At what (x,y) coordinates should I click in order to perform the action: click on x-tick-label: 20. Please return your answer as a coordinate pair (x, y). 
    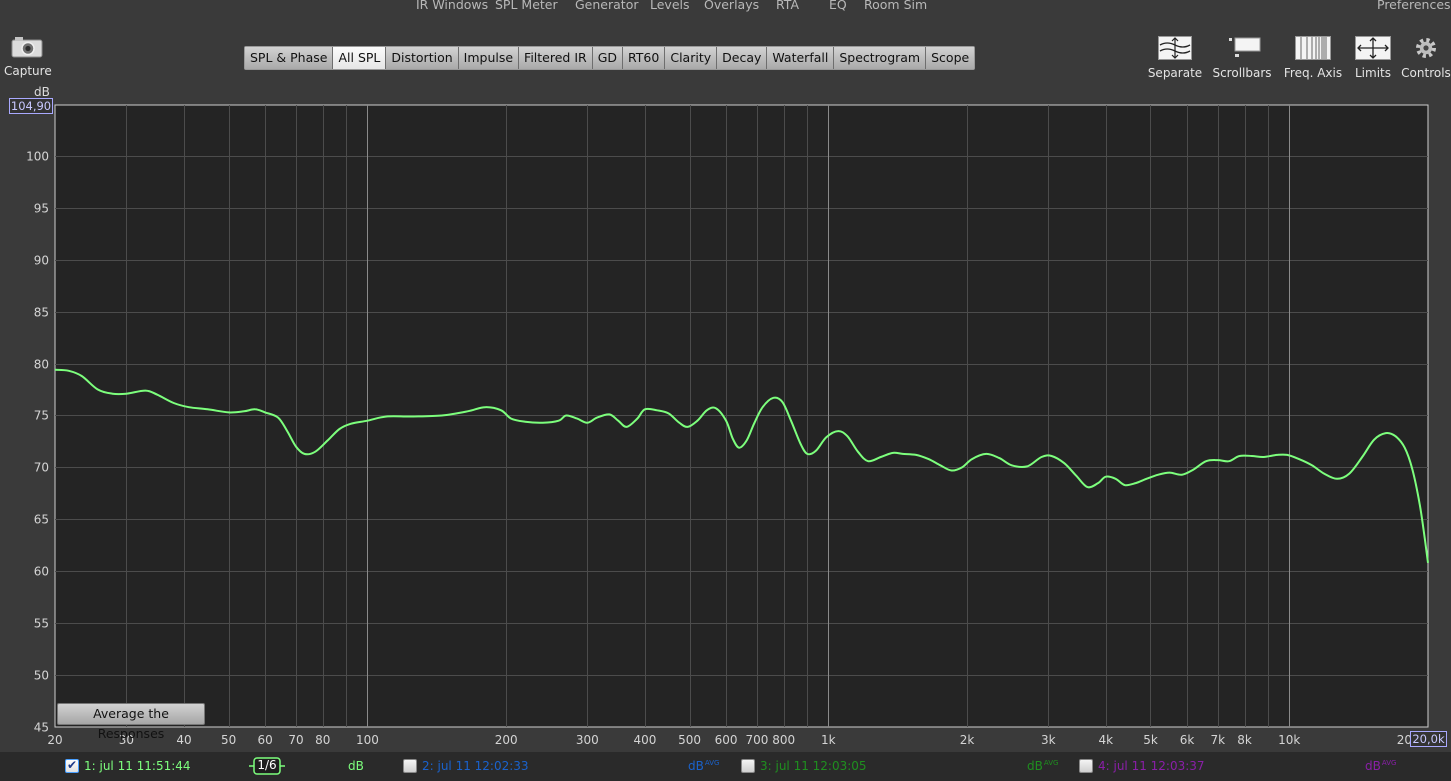
    Looking at the image, I should click on (54, 740).